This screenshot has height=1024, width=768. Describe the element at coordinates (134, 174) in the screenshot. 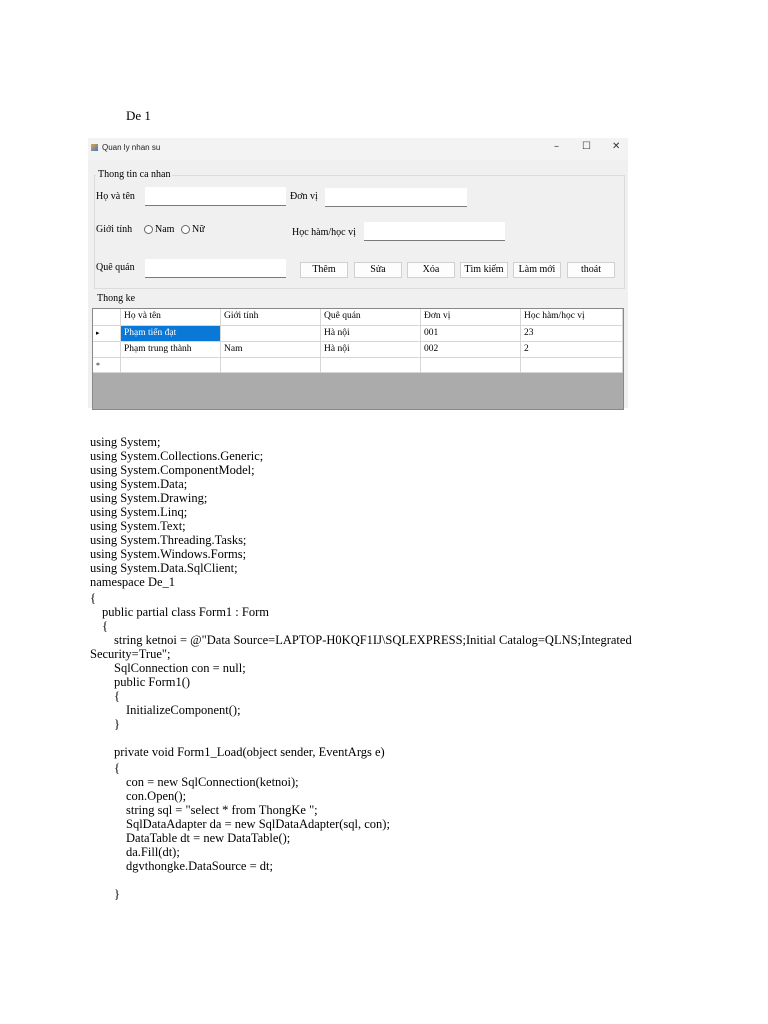

I see `personal-info-label: Thong tin ca nhan` at that location.